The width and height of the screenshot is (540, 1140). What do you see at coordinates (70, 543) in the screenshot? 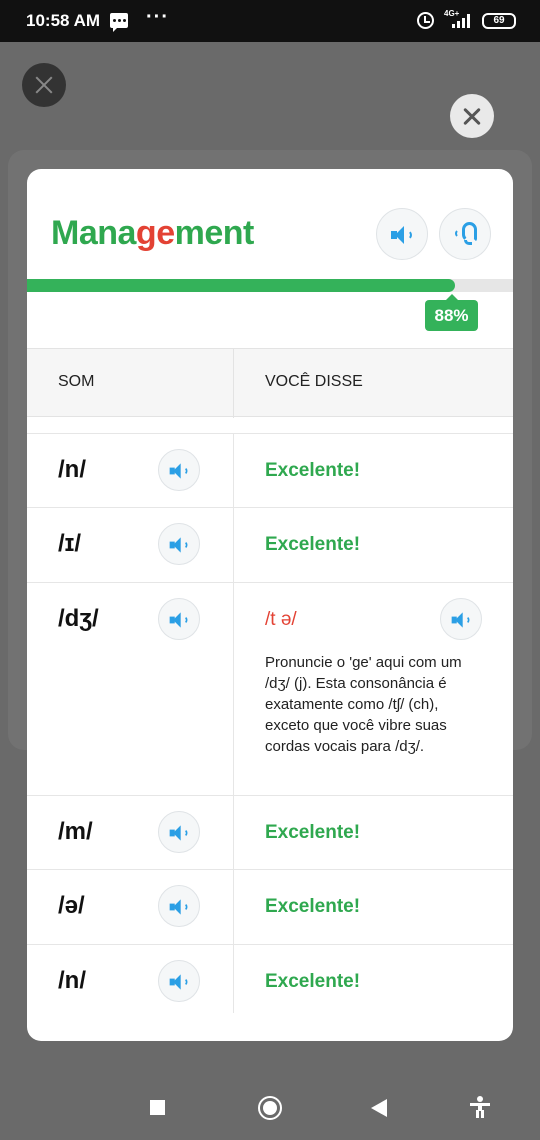
I see `phoneme-symbol: /ɪ/` at bounding box center [70, 543].